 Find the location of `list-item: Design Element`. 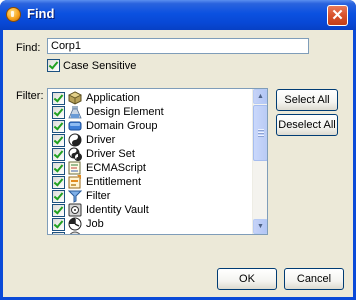

list-item: Design Element is located at coordinates (150, 112).